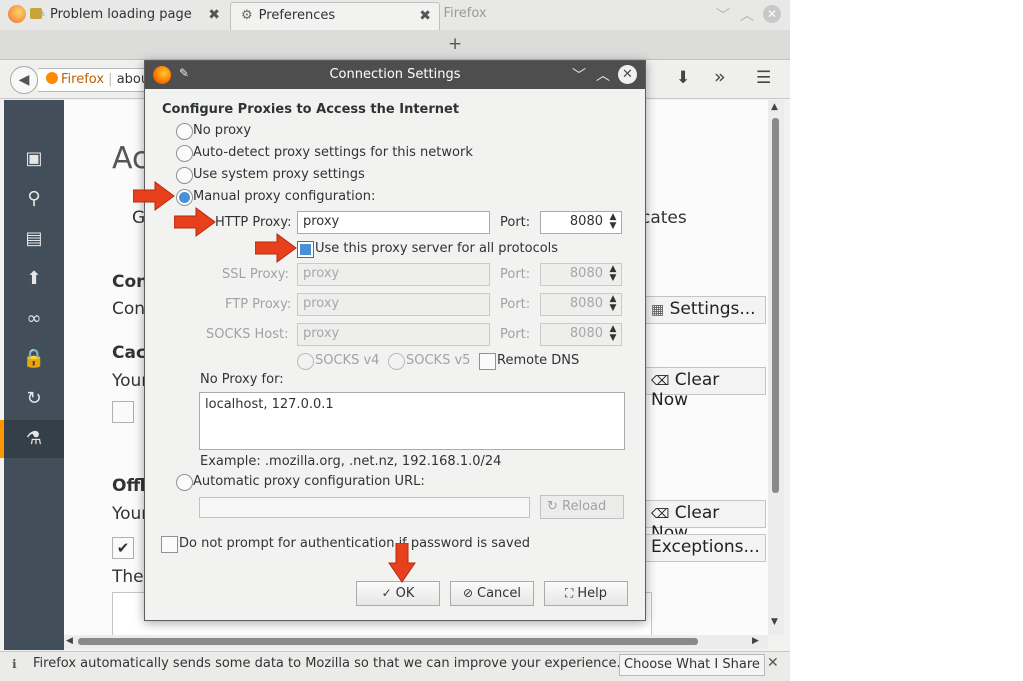 The width and height of the screenshot is (1023, 681). What do you see at coordinates (184, 175) in the screenshot?
I see `system-proxy-radio` at bounding box center [184, 175].